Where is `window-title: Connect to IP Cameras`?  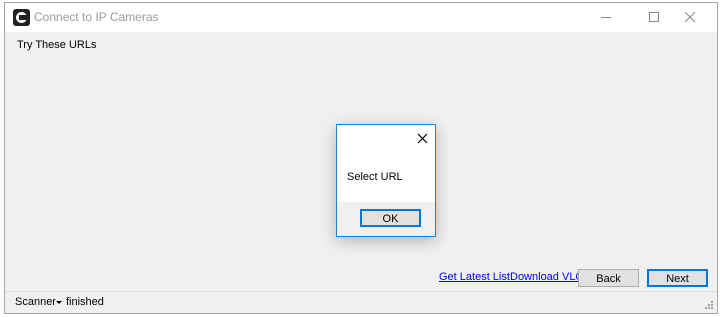 window-title: Connect to IP Cameras is located at coordinates (96, 17).